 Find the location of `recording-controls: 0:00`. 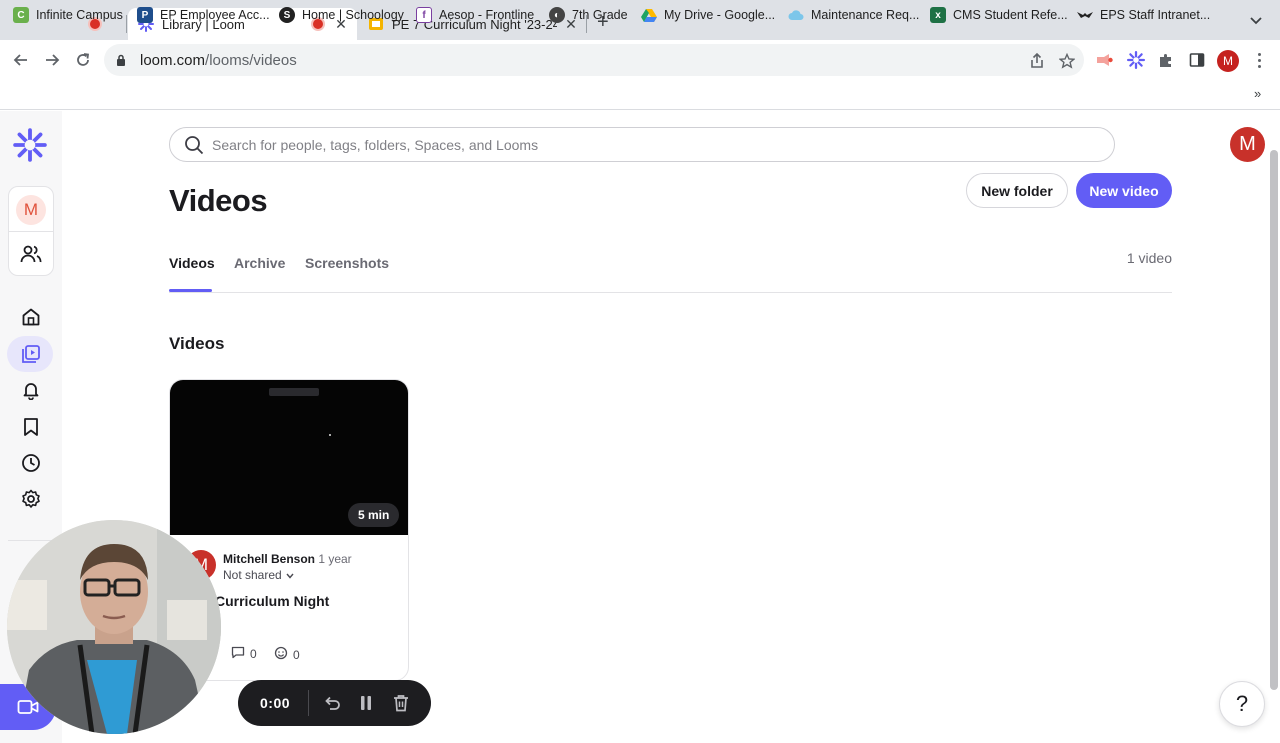

recording-controls: 0:00 is located at coordinates (334, 703).